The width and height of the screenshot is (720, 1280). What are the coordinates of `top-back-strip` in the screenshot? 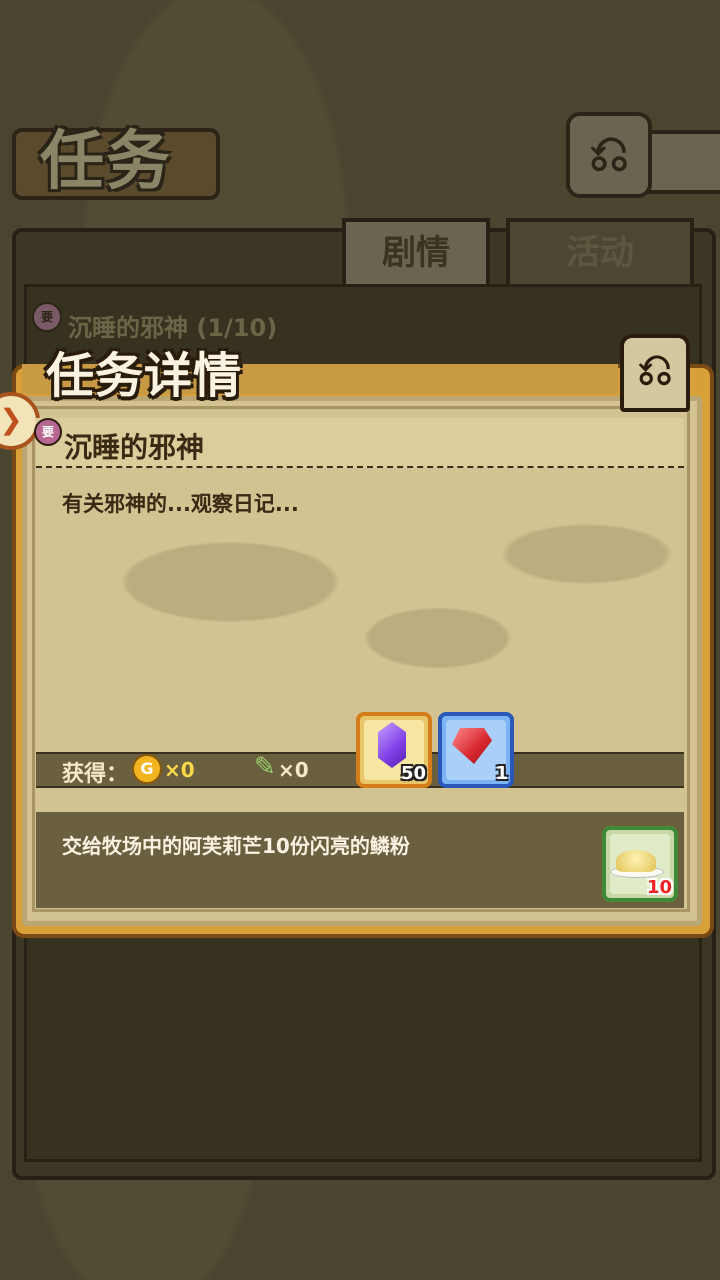 It's located at (682, 162).